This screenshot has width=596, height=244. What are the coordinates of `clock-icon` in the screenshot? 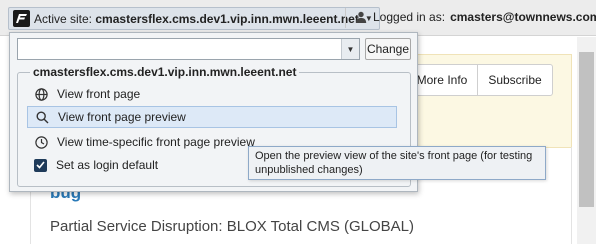 It's located at (41, 142).